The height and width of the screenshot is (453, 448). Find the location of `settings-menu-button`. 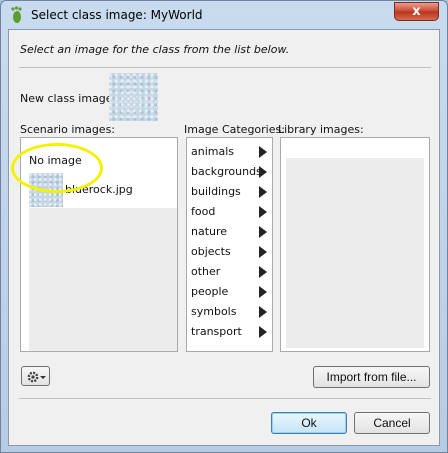

settings-menu-button is located at coordinates (35, 376).